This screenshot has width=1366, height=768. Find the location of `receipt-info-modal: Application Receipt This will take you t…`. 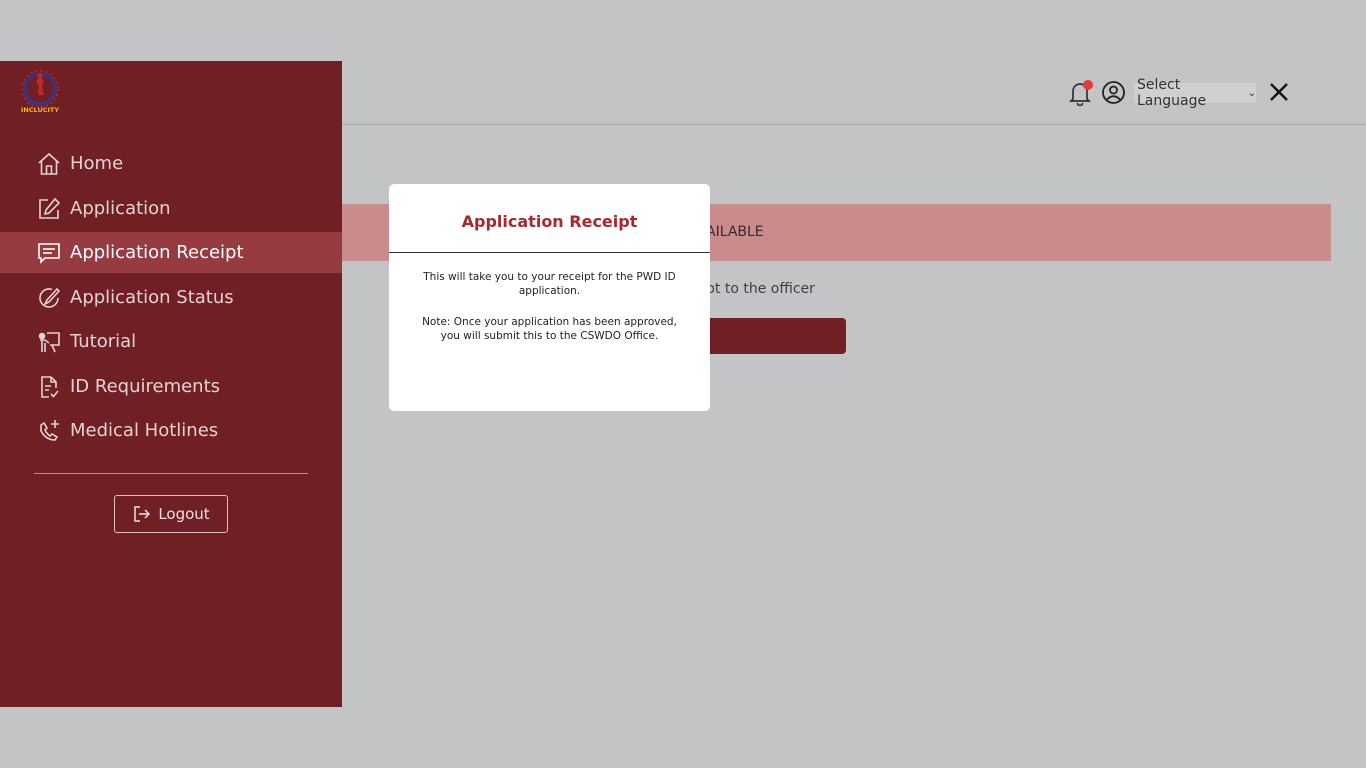

receipt-info-modal: Application Receipt This will take you t… is located at coordinates (549, 297).